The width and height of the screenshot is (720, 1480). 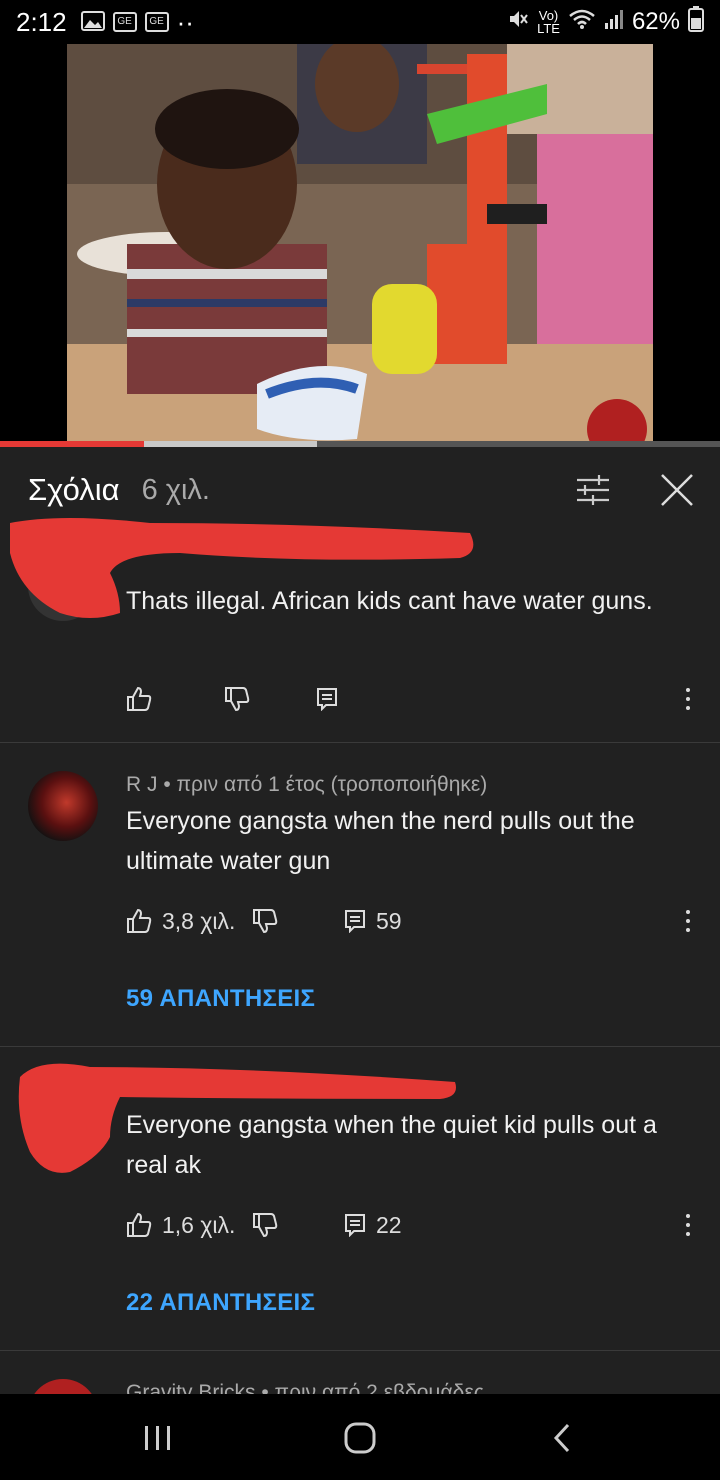 What do you see at coordinates (655, 21) in the screenshot?
I see `battery-level: 62%` at bounding box center [655, 21].